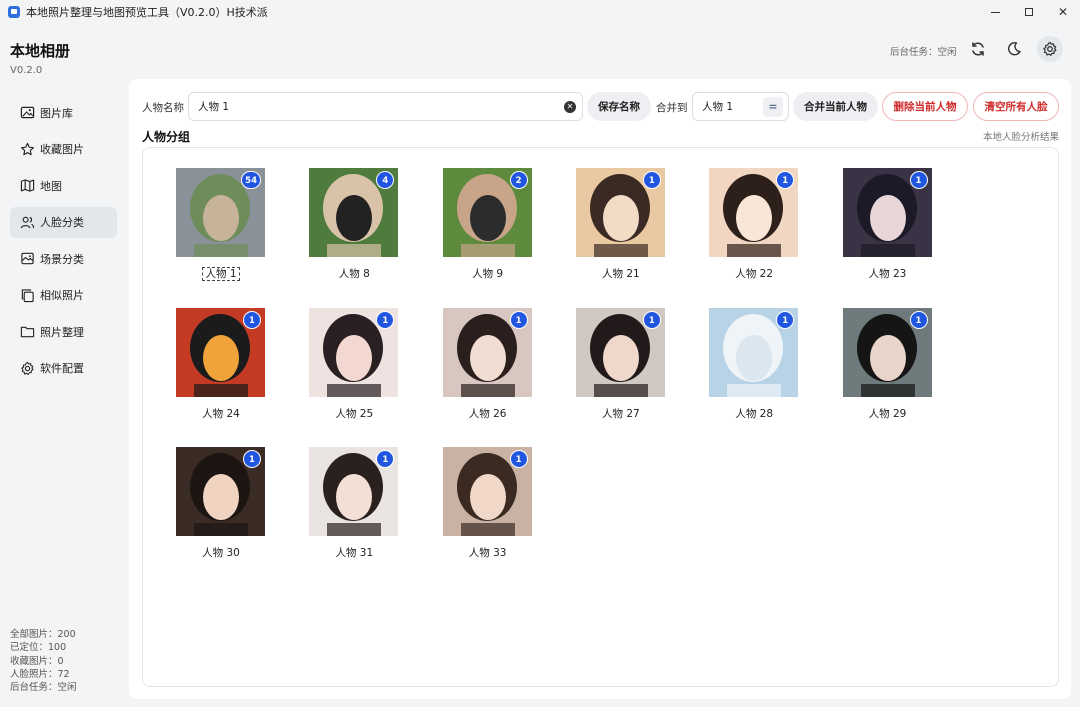 The height and width of the screenshot is (707, 1080). I want to click on person-card: 1 人物 29, so click(887, 364).